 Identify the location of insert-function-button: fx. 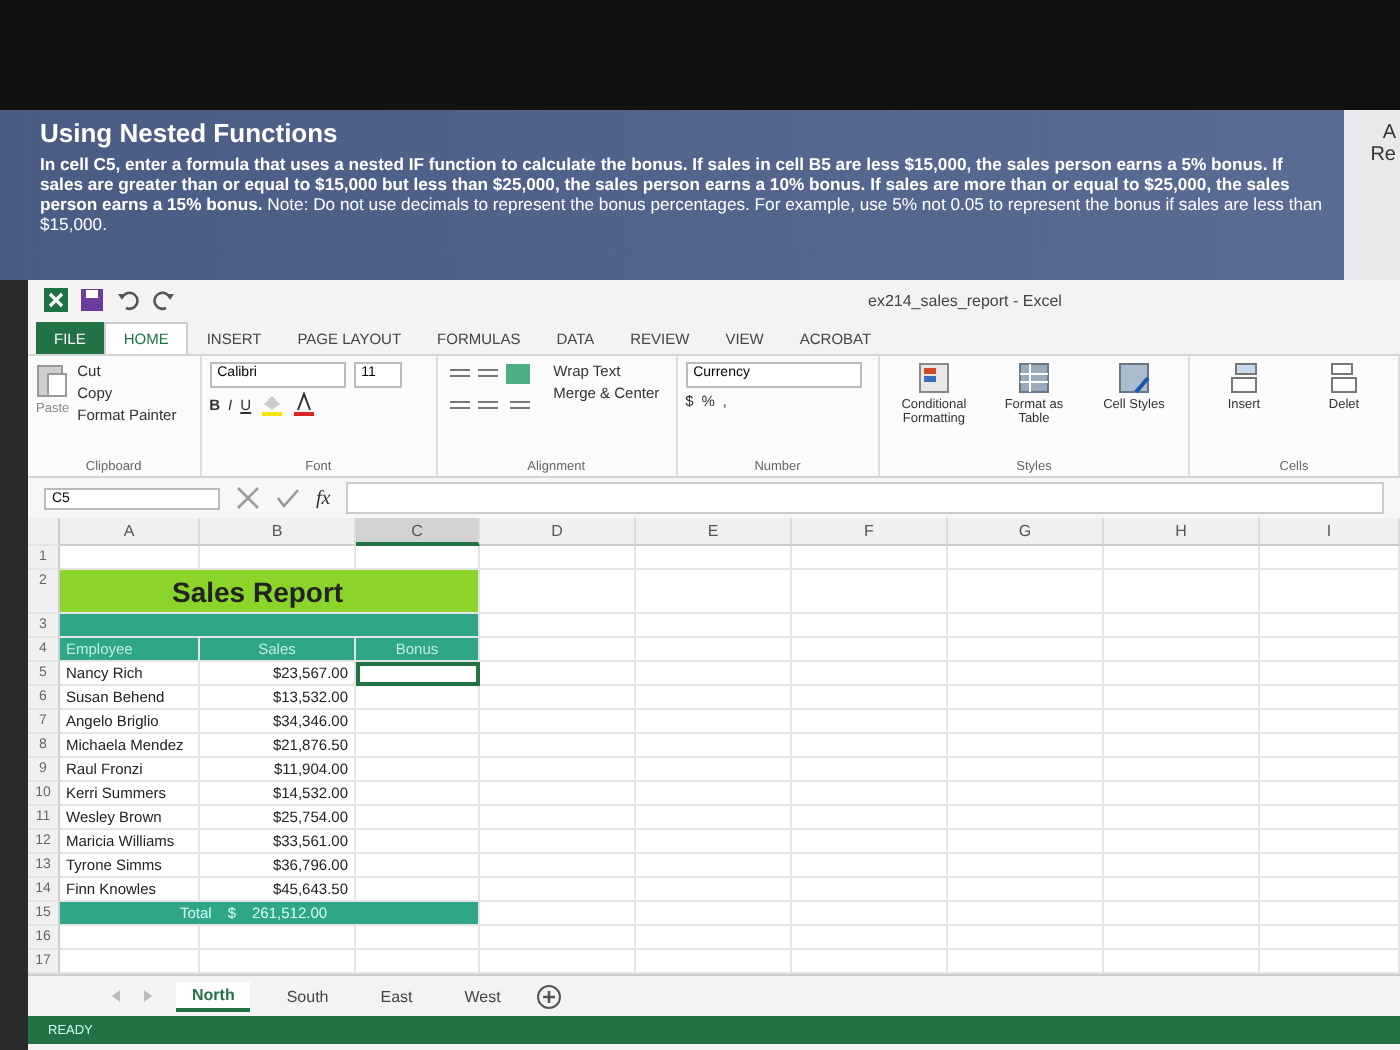
(323, 498).